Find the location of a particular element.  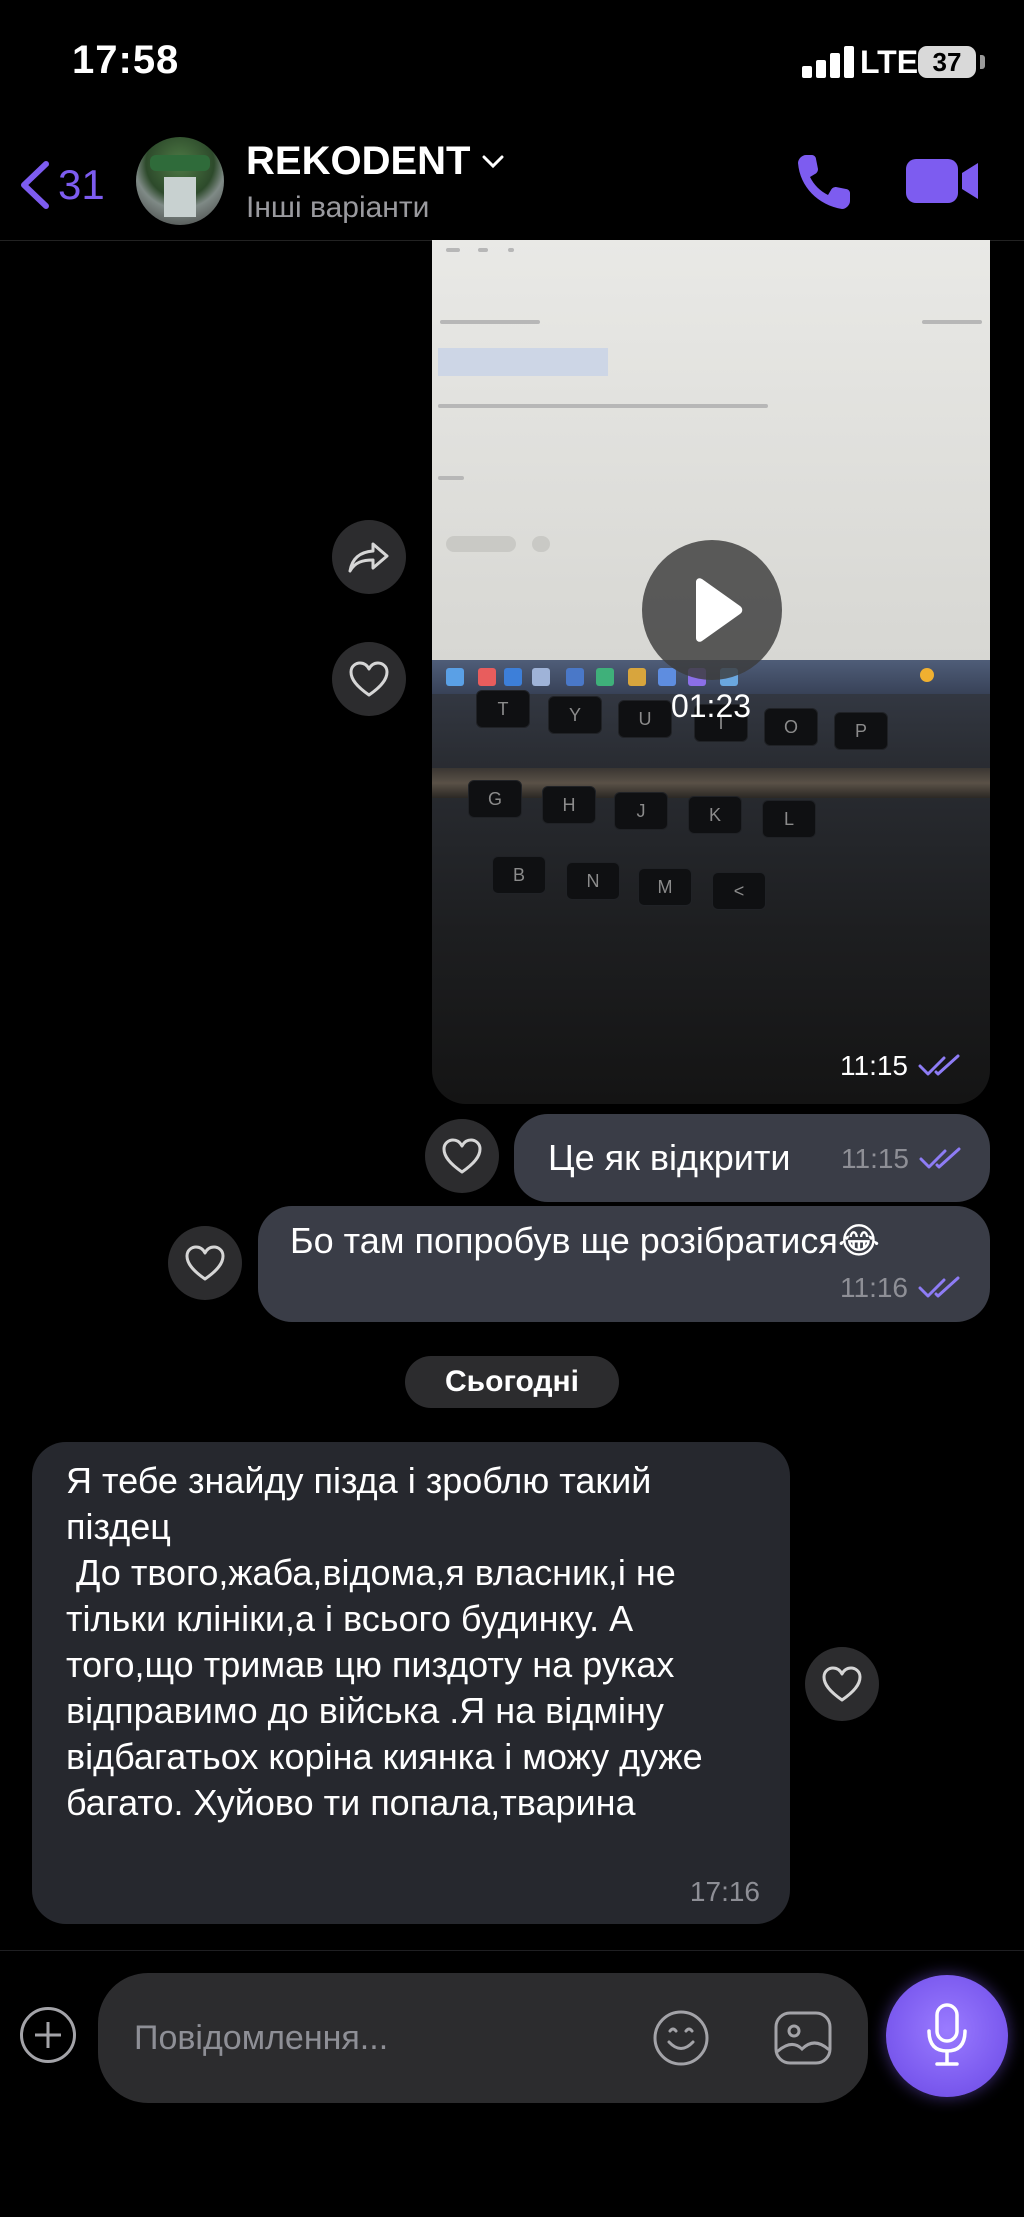

video-camera-icon is located at coordinates (942, 181).